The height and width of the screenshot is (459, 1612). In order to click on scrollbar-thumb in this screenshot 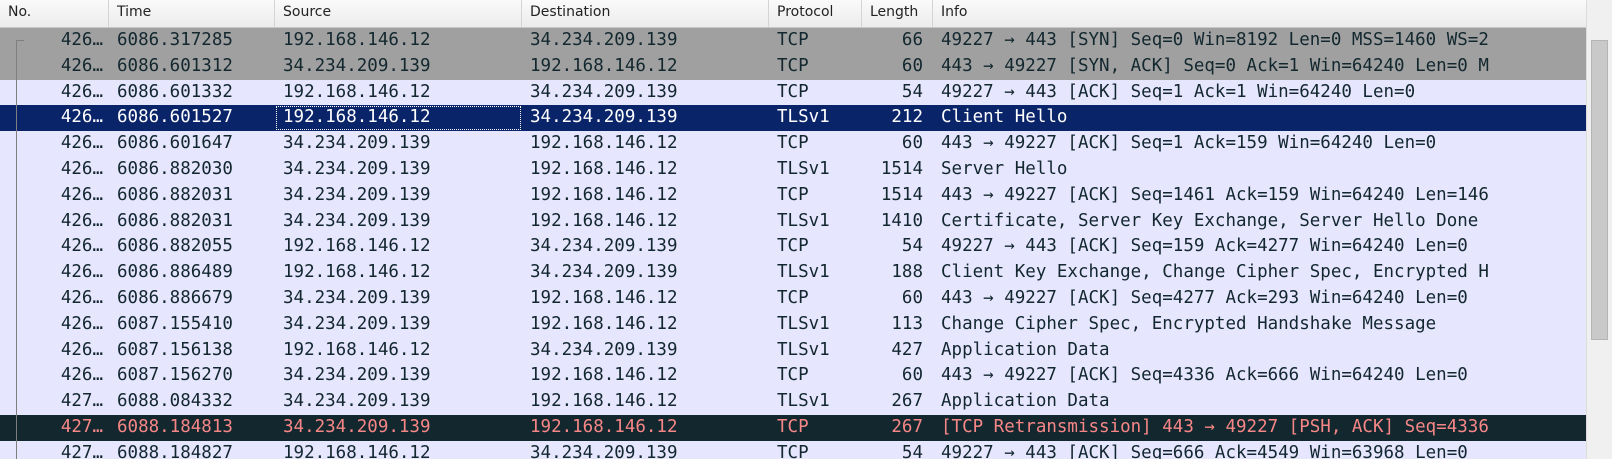, I will do `click(1599, 190)`.